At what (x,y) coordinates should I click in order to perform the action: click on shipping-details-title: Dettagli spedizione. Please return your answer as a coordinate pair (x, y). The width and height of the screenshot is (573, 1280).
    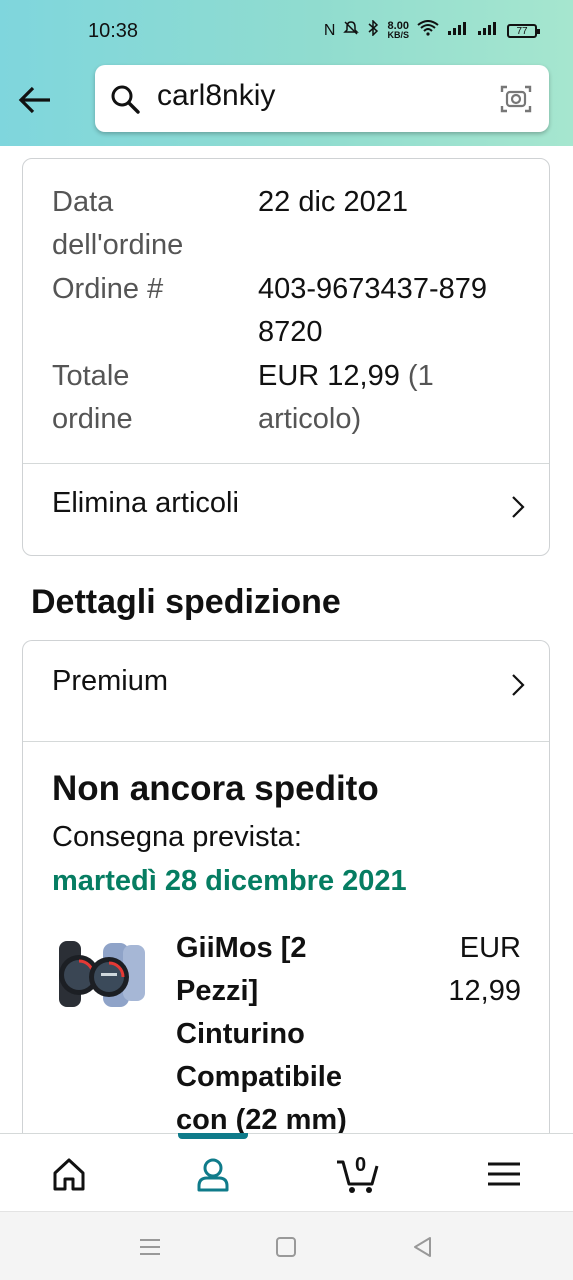
    Looking at the image, I should click on (186, 602).